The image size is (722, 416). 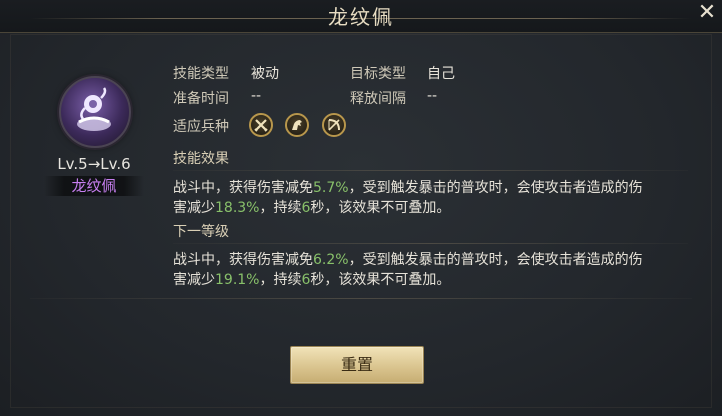 I want to click on skill-type-label: 技能类型, so click(x=201, y=74).